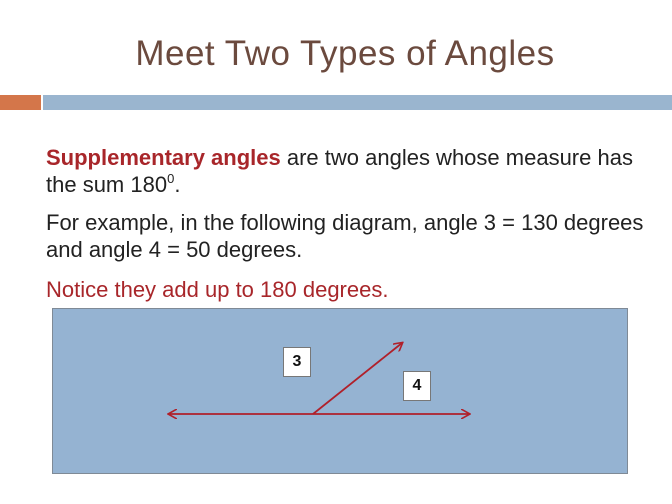  Describe the element at coordinates (345, 53) in the screenshot. I see `slide-title: Meet Two Types of Angles` at that location.